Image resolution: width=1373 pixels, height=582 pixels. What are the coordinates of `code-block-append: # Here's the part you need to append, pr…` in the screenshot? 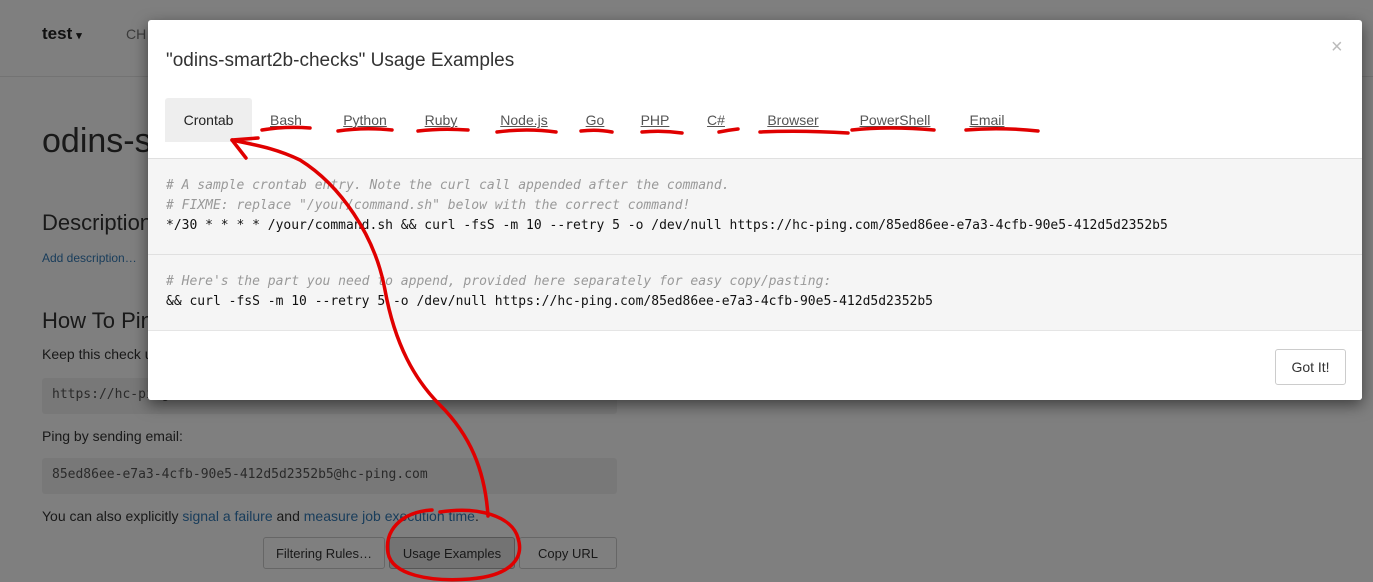 It's located at (755, 292).